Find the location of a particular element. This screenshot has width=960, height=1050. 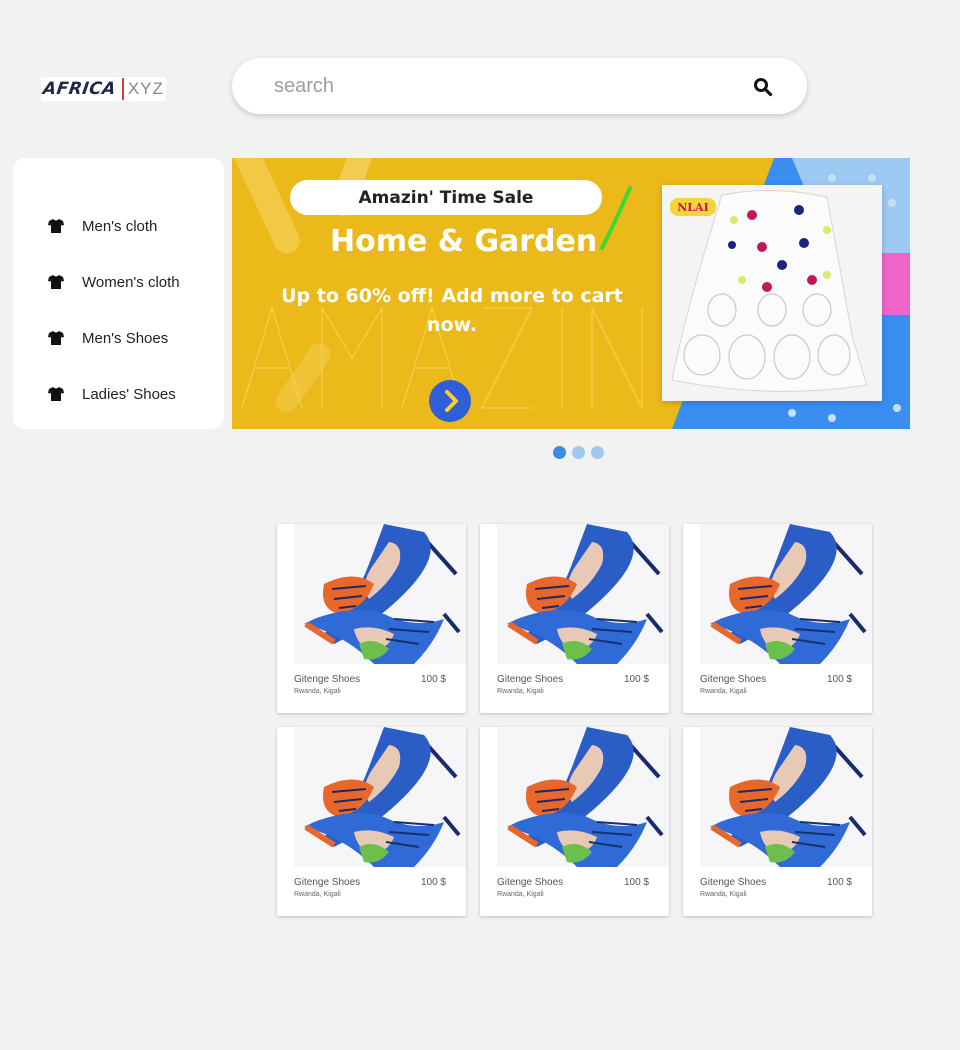

banner-title: Home & Garden is located at coordinates (464, 241).